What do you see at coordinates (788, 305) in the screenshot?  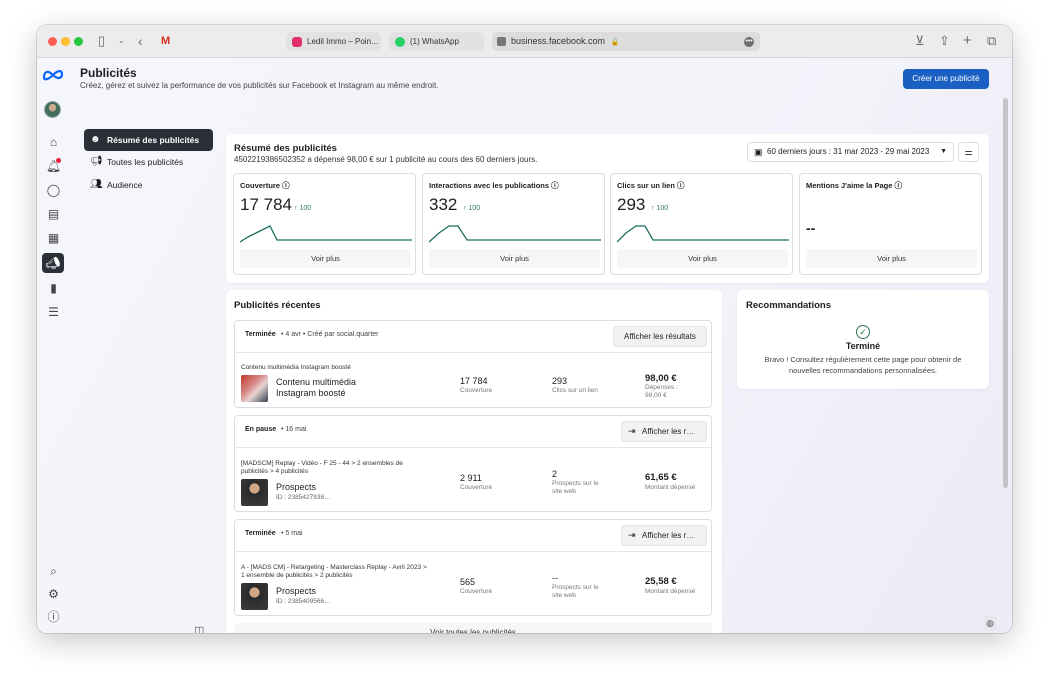 I see `recommendations-title: Recommandations` at bounding box center [788, 305].